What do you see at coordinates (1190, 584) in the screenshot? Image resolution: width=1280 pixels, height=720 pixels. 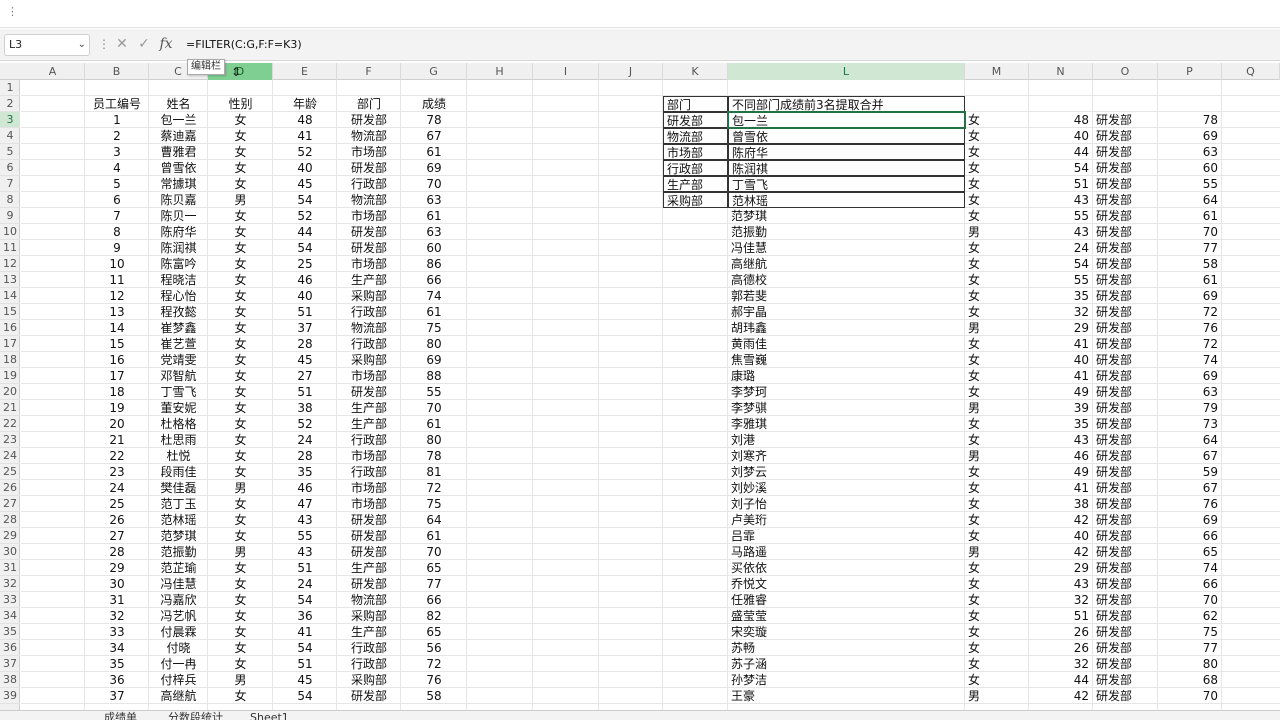 I see `cell-p32: 66` at bounding box center [1190, 584].